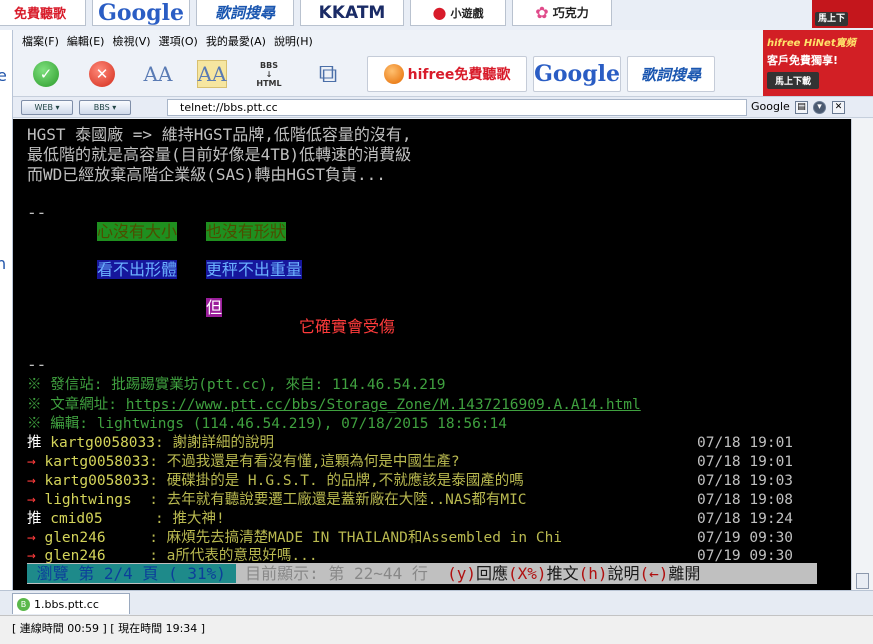 The width and height of the screenshot is (873, 644). What do you see at coordinates (341, 573) in the screenshot?
I see `line-range: 目前顯示: 第 22~44 行` at bounding box center [341, 573].